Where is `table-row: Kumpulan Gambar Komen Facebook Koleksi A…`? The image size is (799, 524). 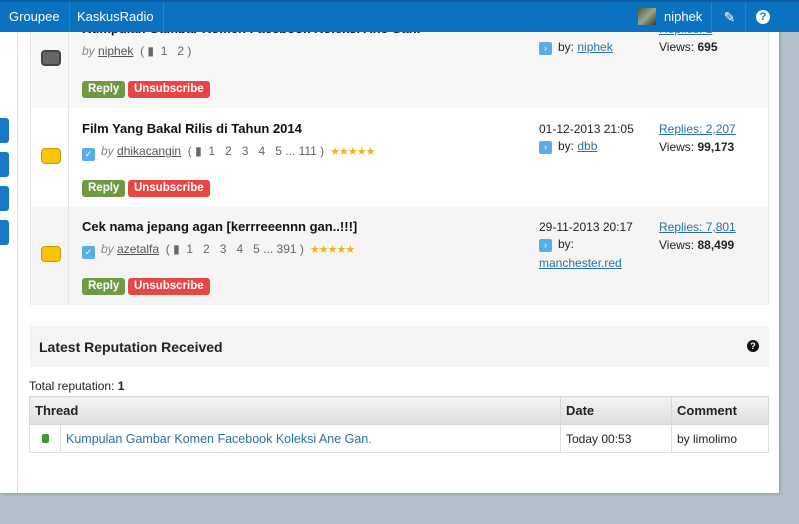
table-row: Kumpulan Gambar Komen Facebook Koleksi A… is located at coordinates (399, 438).